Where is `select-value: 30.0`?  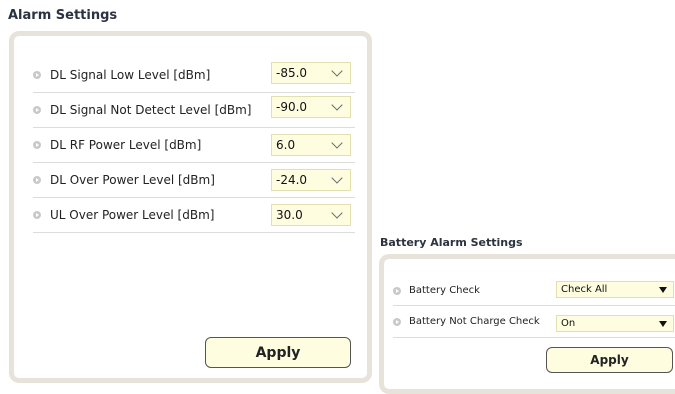
select-value: 30.0 is located at coordinates (289, 215).